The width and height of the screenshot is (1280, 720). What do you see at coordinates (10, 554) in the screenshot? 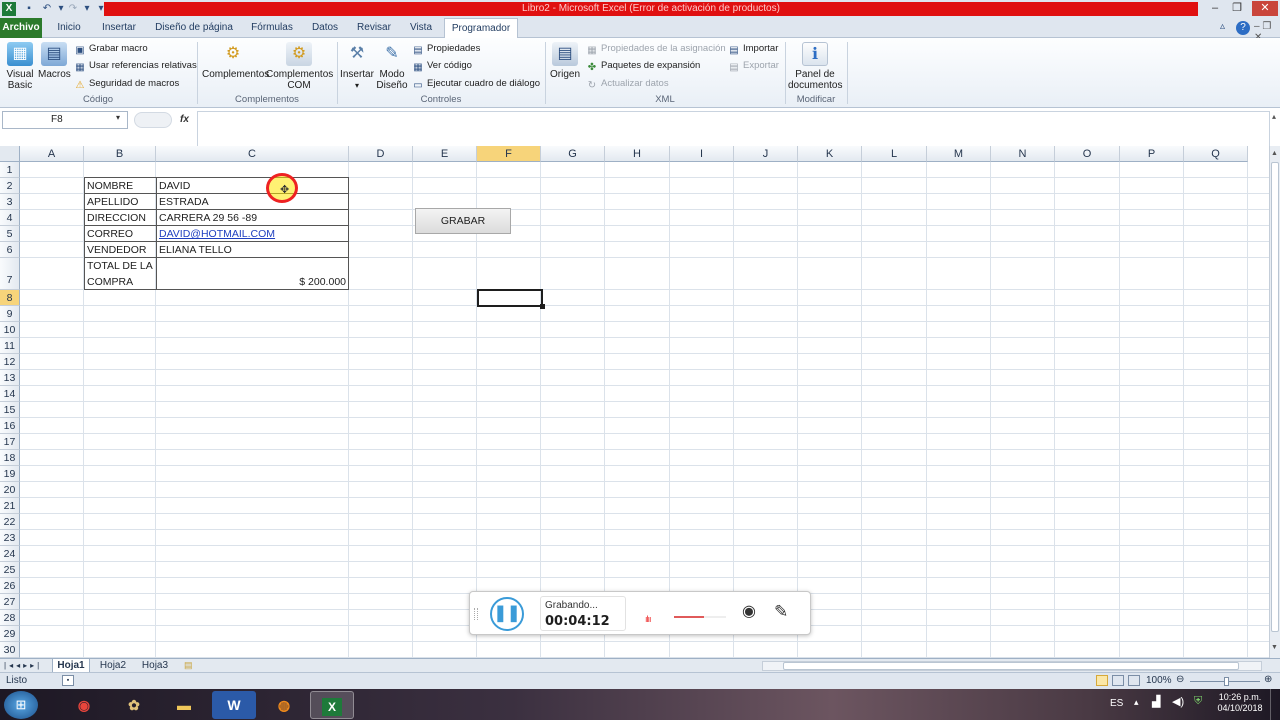
I see `row-header-24: 24` at bounding box center [10, 554].